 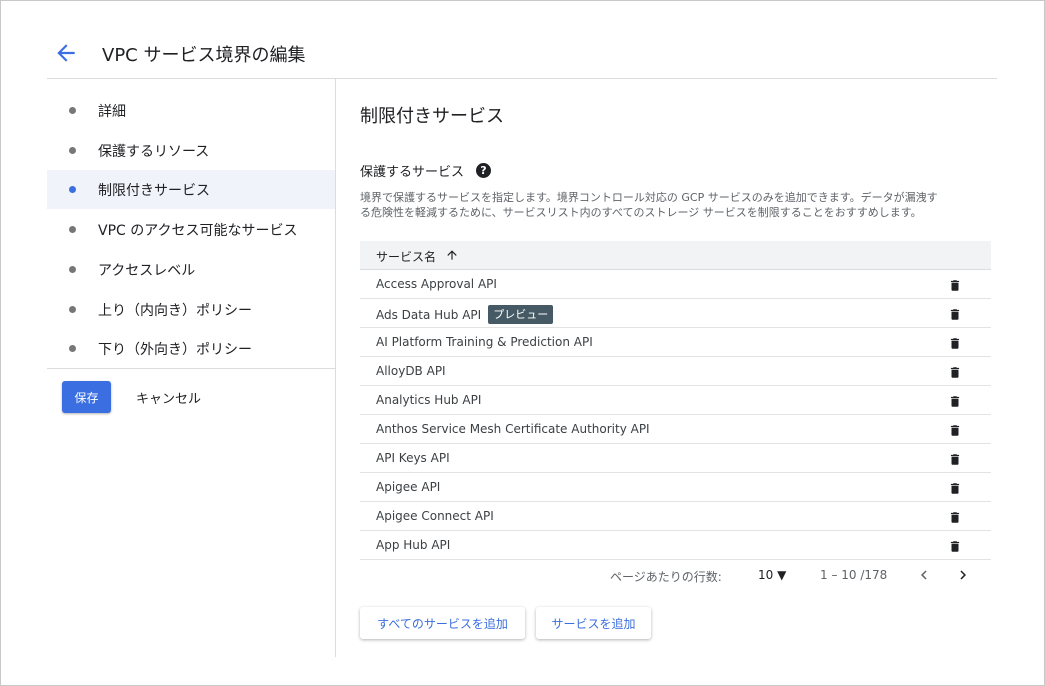 What do you see at coordinates (854, 575) in the screenshot?
I see `page-range: 1 – 10 /178` at bounding box center [854, 575].